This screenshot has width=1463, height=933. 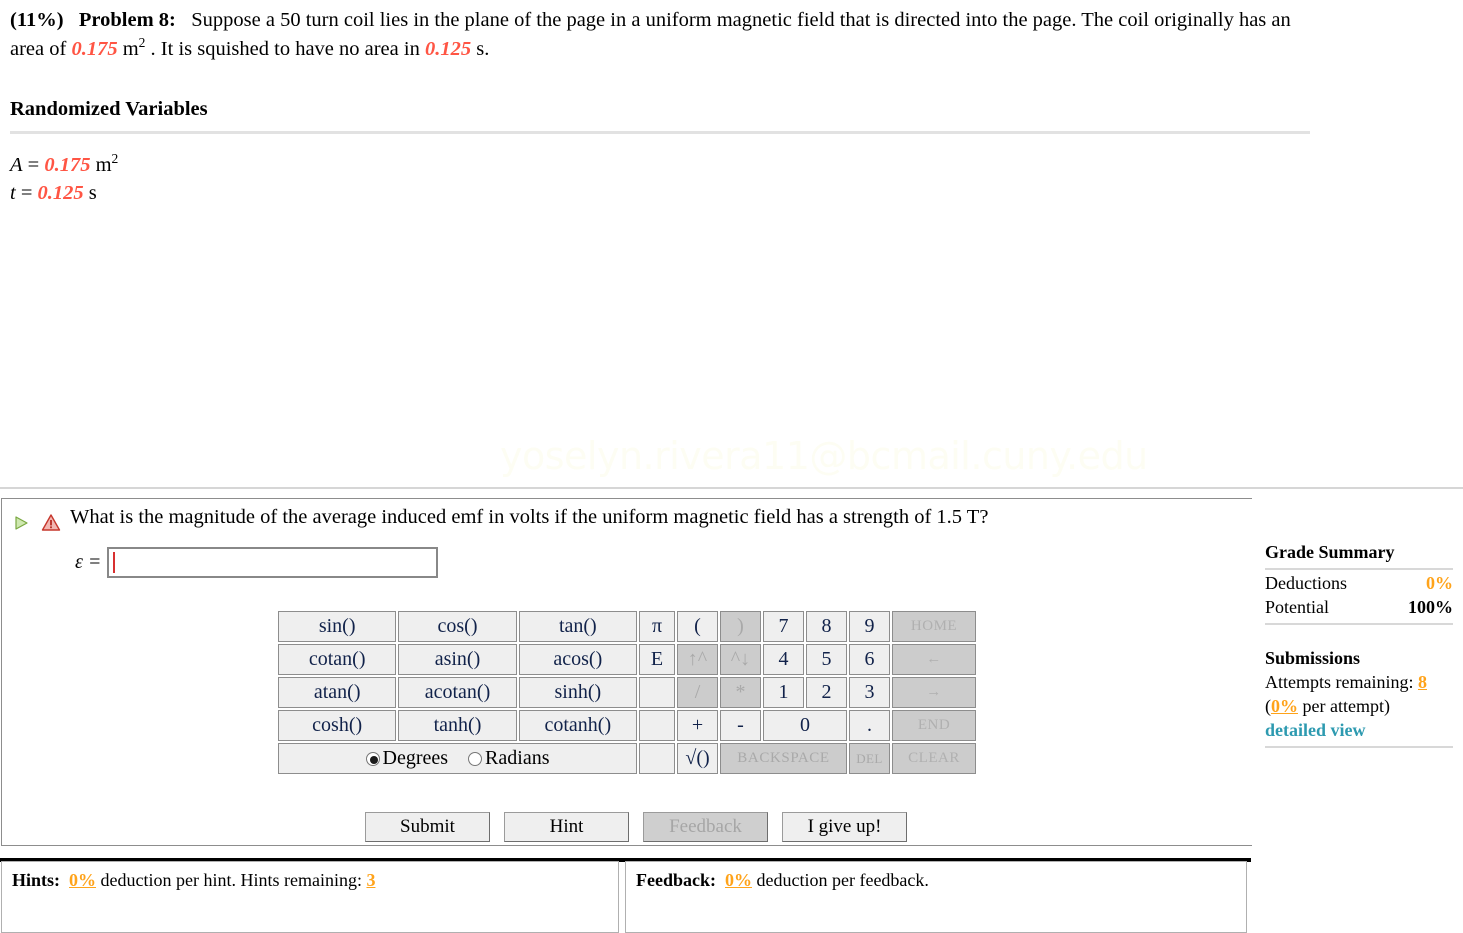 What do you see at coordinates (826, 659) in the screenshot?
I see `key-5: 5` at bounding box center [826, 659].